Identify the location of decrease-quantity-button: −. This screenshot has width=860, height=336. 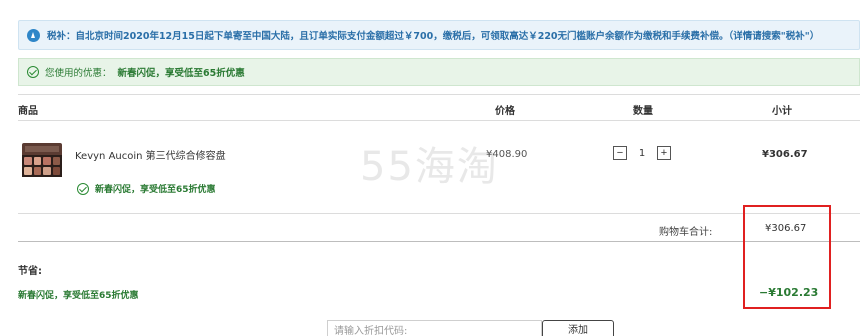
(620, 153).